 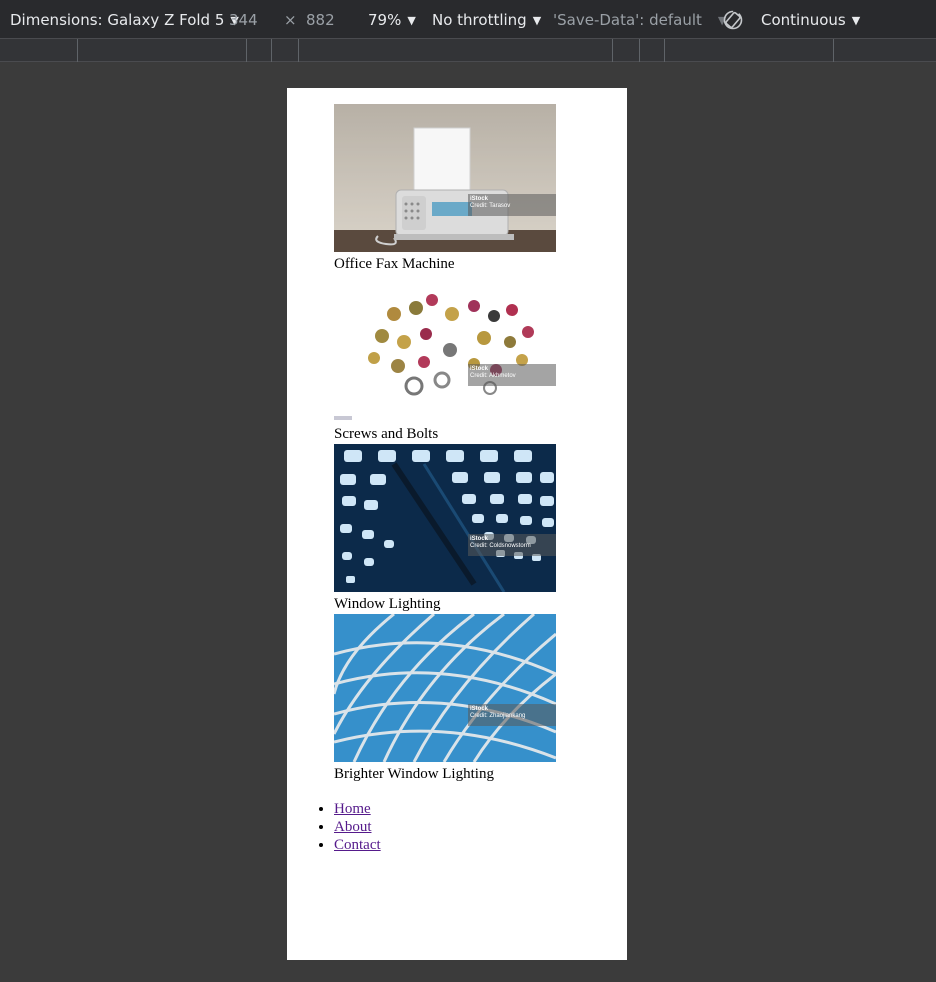 I want to click on rotate-icon, so click(x=733, y=20).